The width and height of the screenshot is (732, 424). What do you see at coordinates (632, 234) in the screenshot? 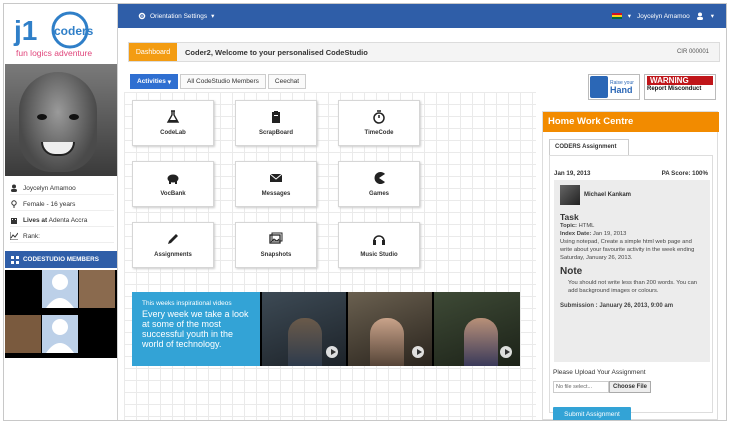
I see `index-date-line: Index Date: Jan 19, 2013` at bounding box center [632, 234].